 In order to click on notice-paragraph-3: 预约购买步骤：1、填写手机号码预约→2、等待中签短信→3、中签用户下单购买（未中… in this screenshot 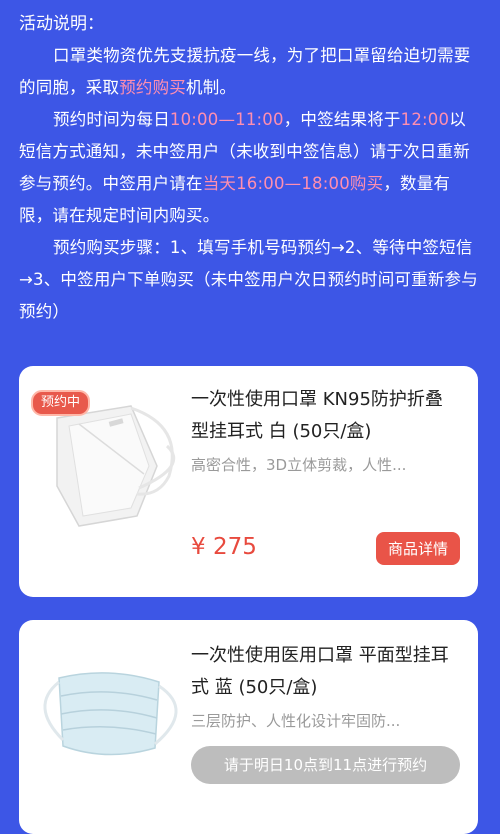, I will do `click(248, 279)`.